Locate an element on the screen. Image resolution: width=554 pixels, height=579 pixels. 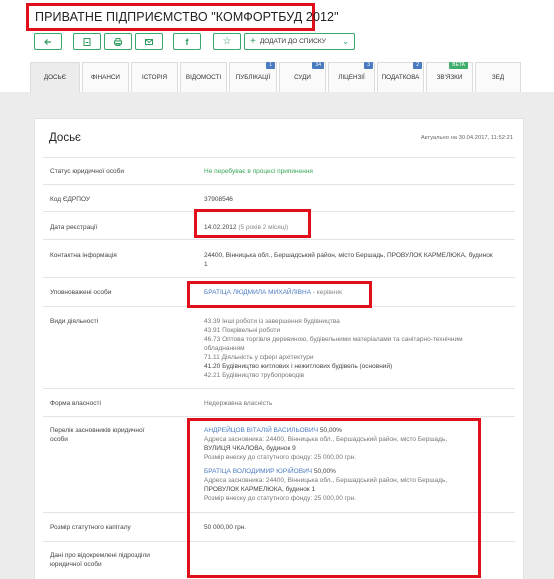
activity-item: 43.91 Покрівельні роботи is located at coordinates (242, 330).